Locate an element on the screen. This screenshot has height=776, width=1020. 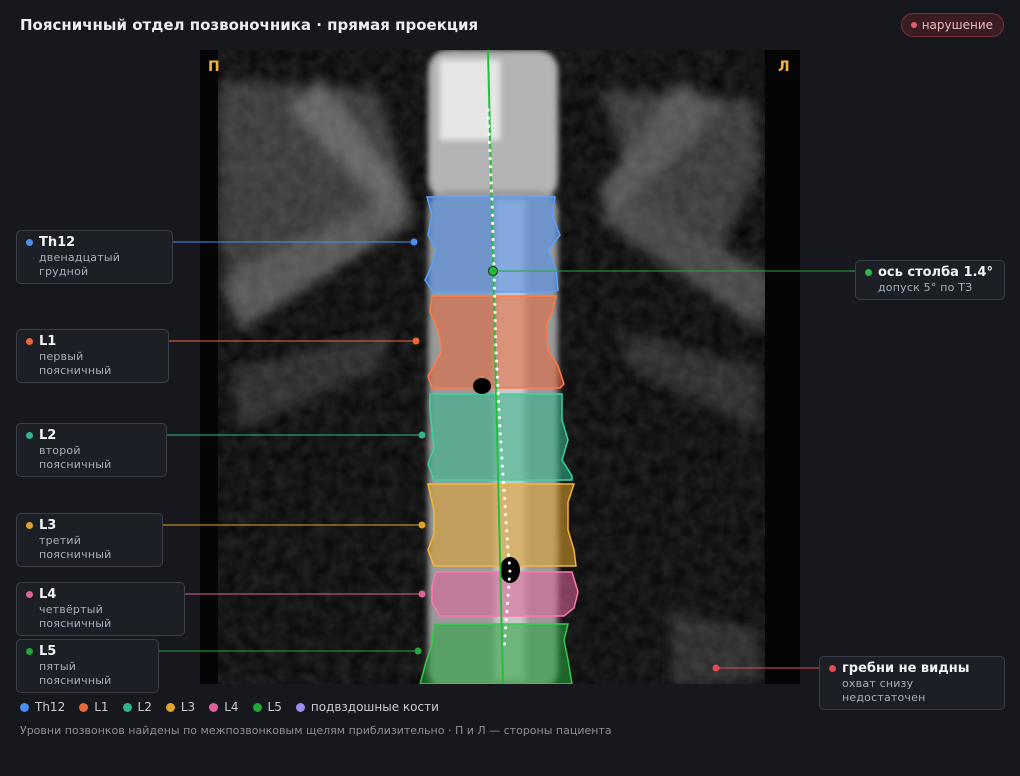
callout-crest-subtitle: охват снизу недостаточен is located at coordinates (884, 690).